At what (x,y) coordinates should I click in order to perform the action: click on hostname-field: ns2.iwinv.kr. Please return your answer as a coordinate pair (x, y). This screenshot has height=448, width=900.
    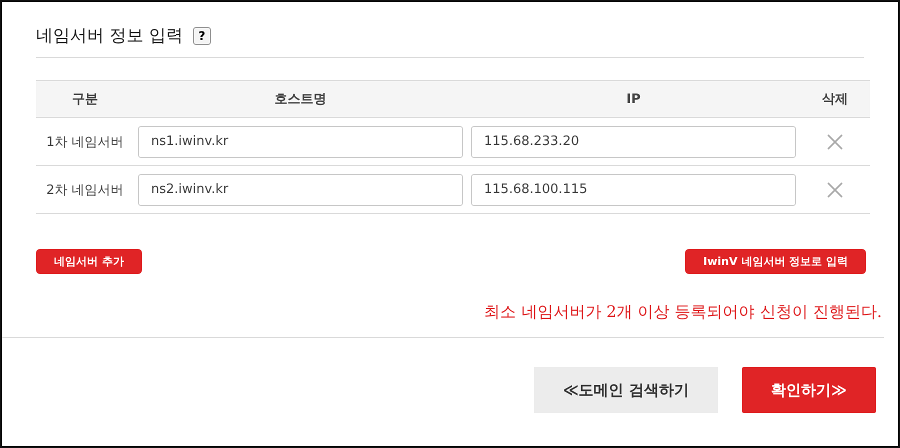
    Looking at the image, I should click on (300, 190).